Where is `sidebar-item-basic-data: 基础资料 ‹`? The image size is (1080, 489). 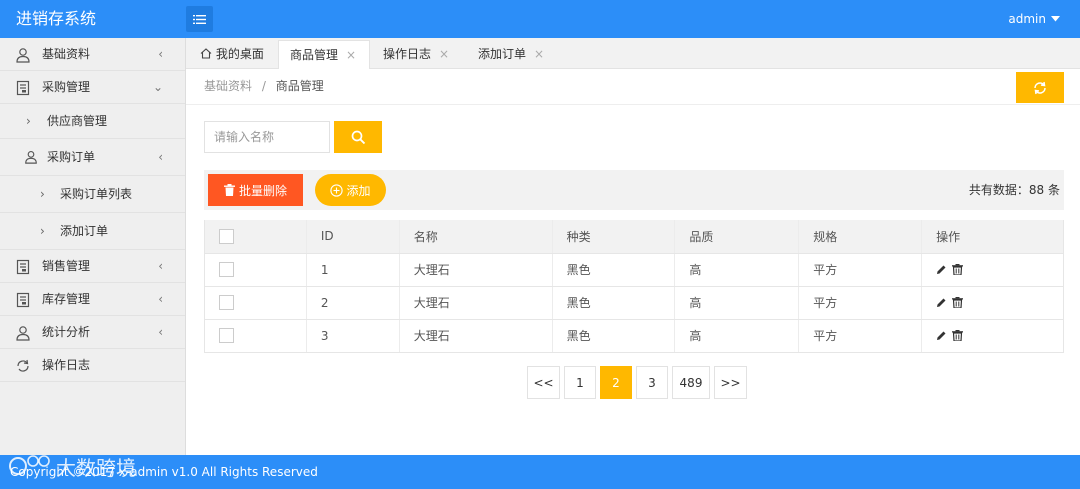
sidebar-item-basic-data: 基础资料 ‹ is located at coordinates (92, 54).